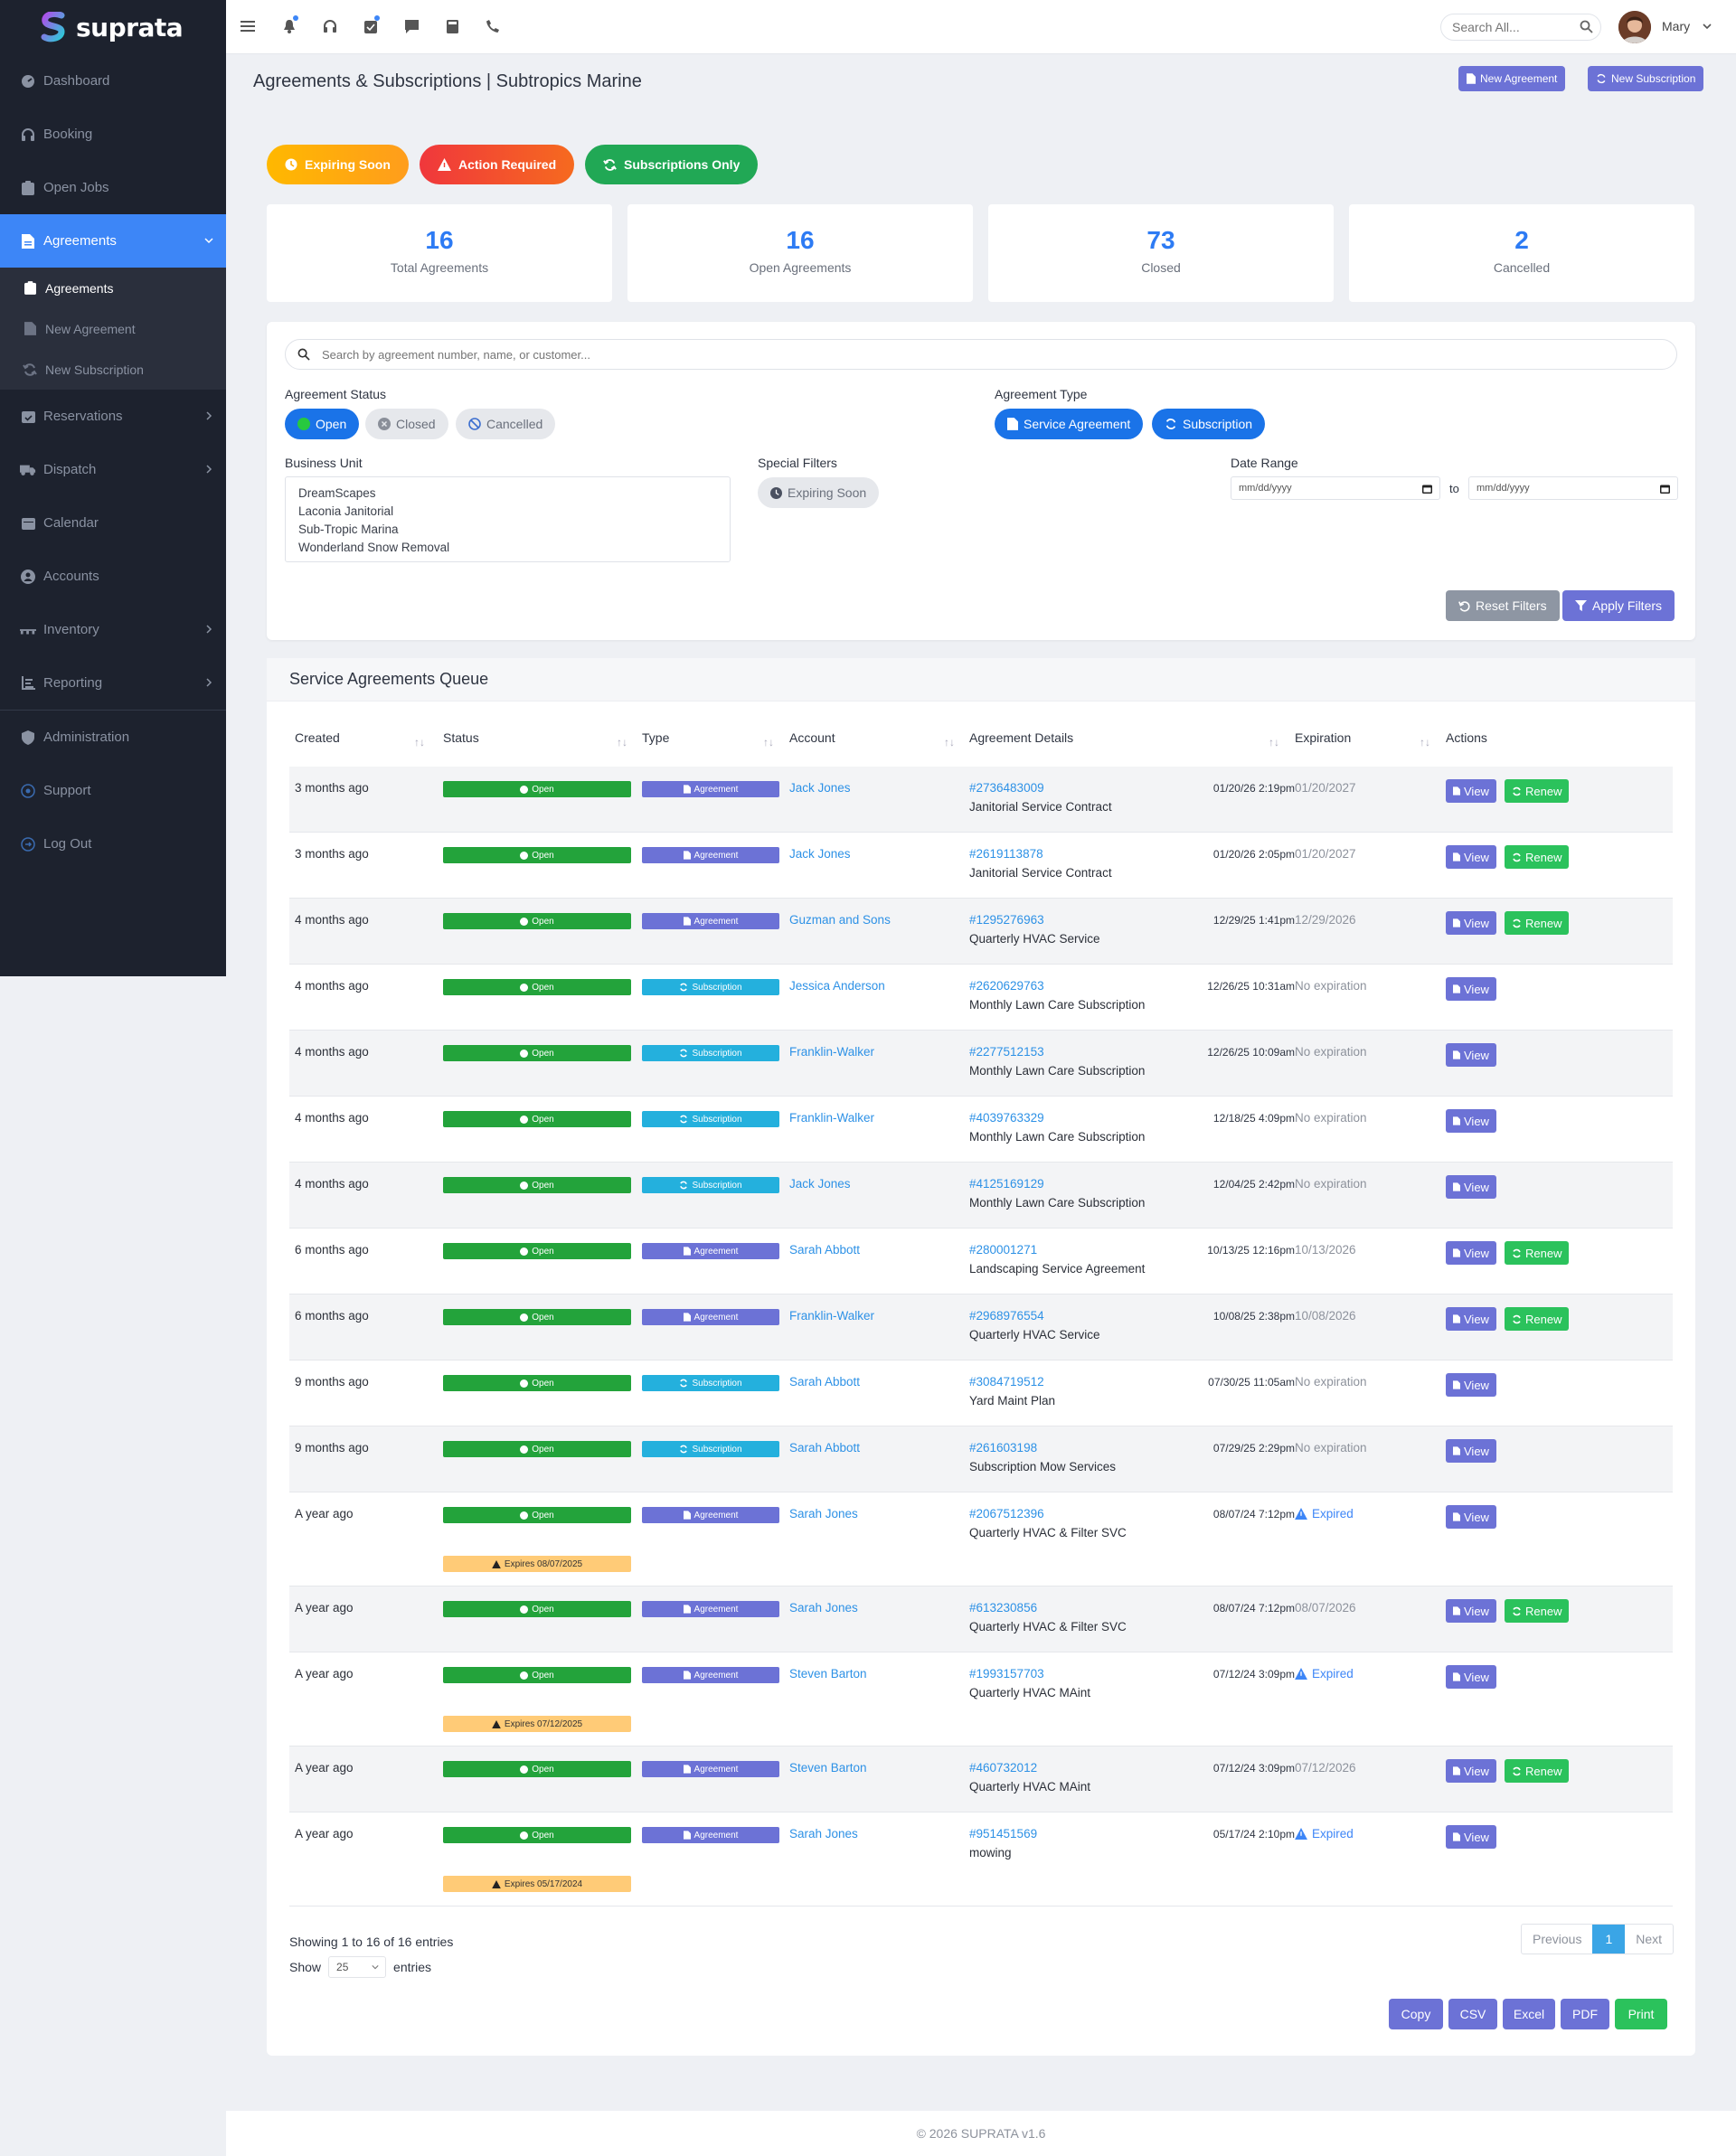 This screenshot has height=2156, width=1736. I want to click on type-subscription-chip: Subscription, so click(1209, 424).